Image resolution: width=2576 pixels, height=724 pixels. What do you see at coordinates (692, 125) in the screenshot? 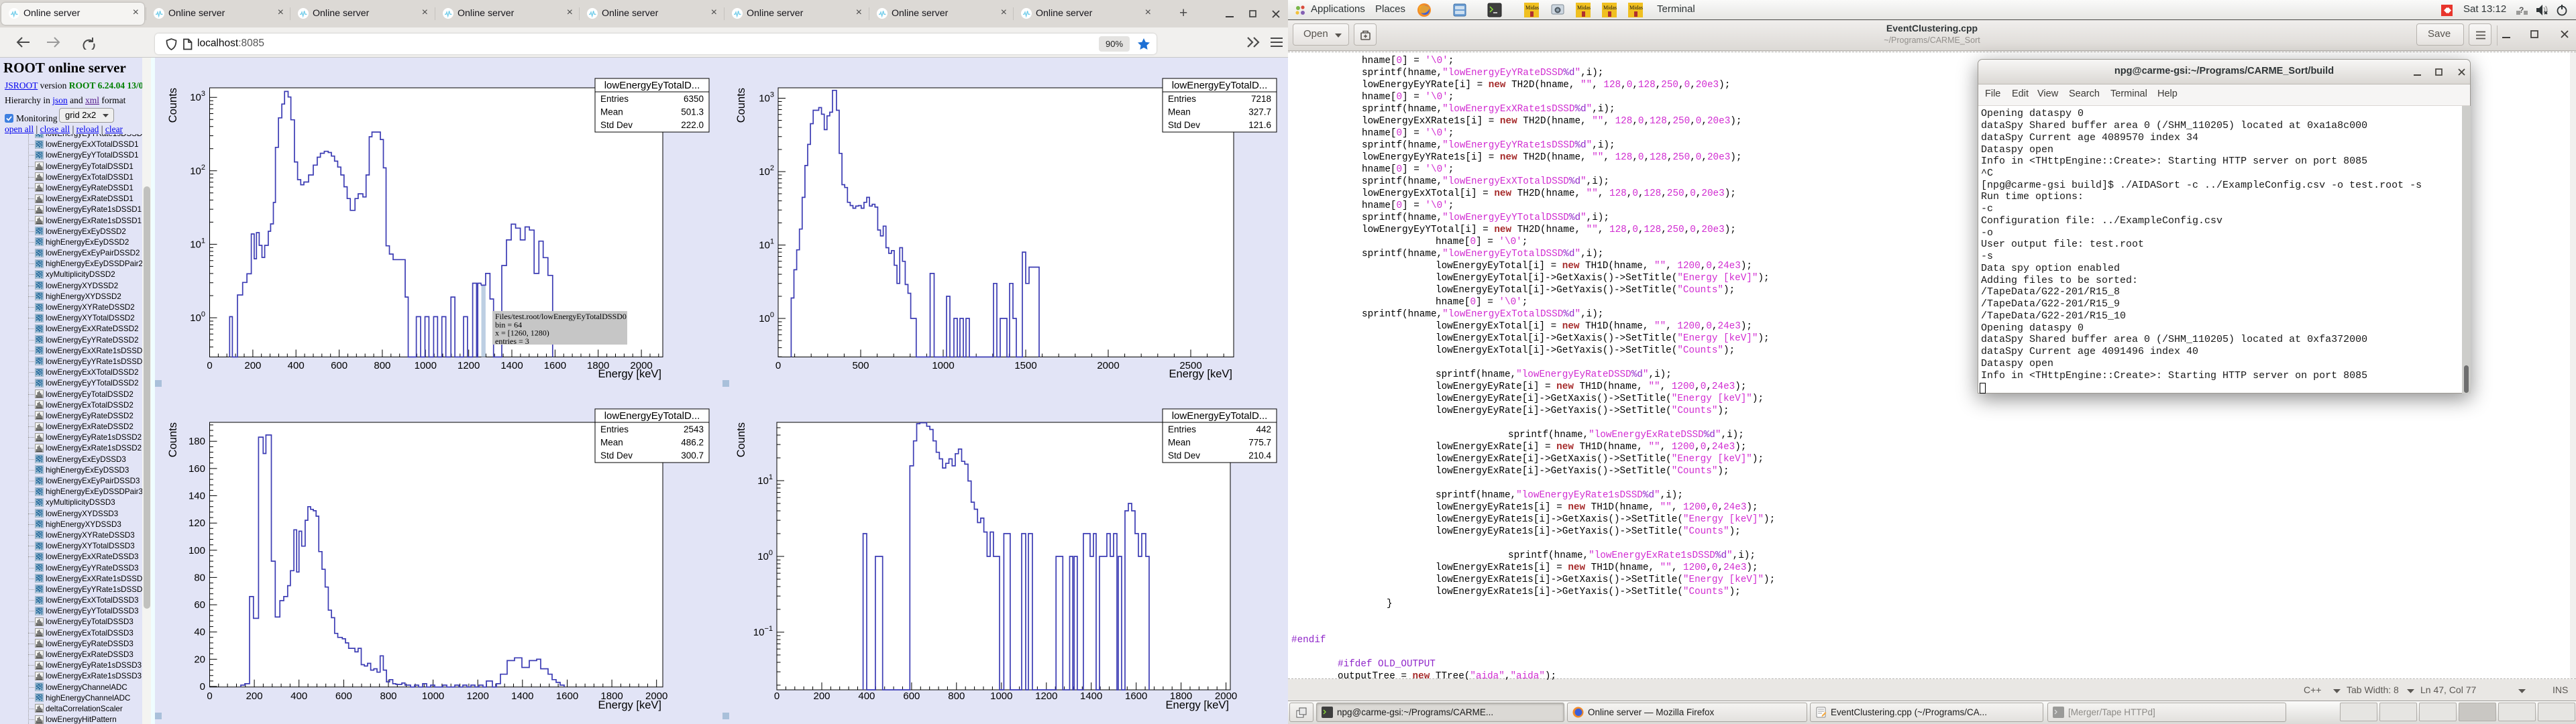
I see `svg-text: 222.0` at bounding box center [692, 125].